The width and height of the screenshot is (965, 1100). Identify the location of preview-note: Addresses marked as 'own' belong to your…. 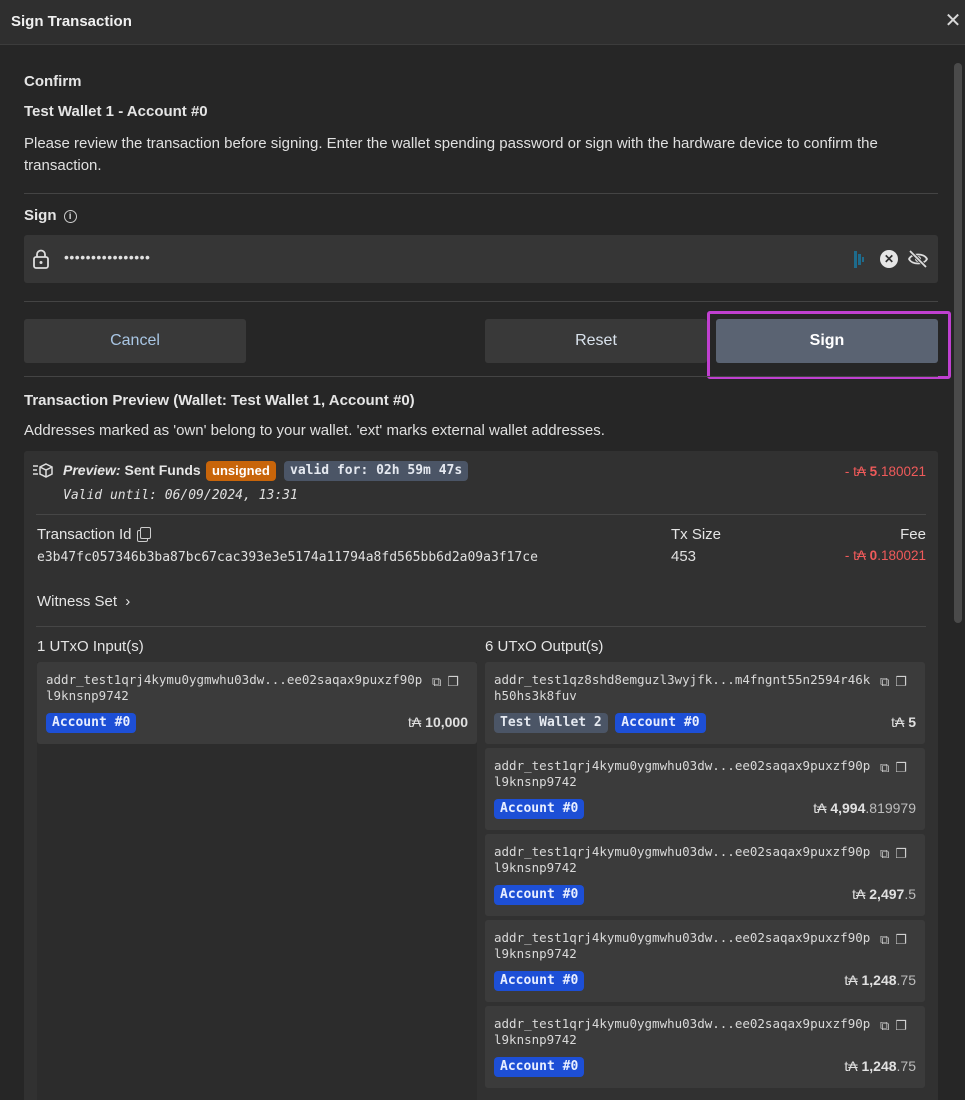
(314, 430).